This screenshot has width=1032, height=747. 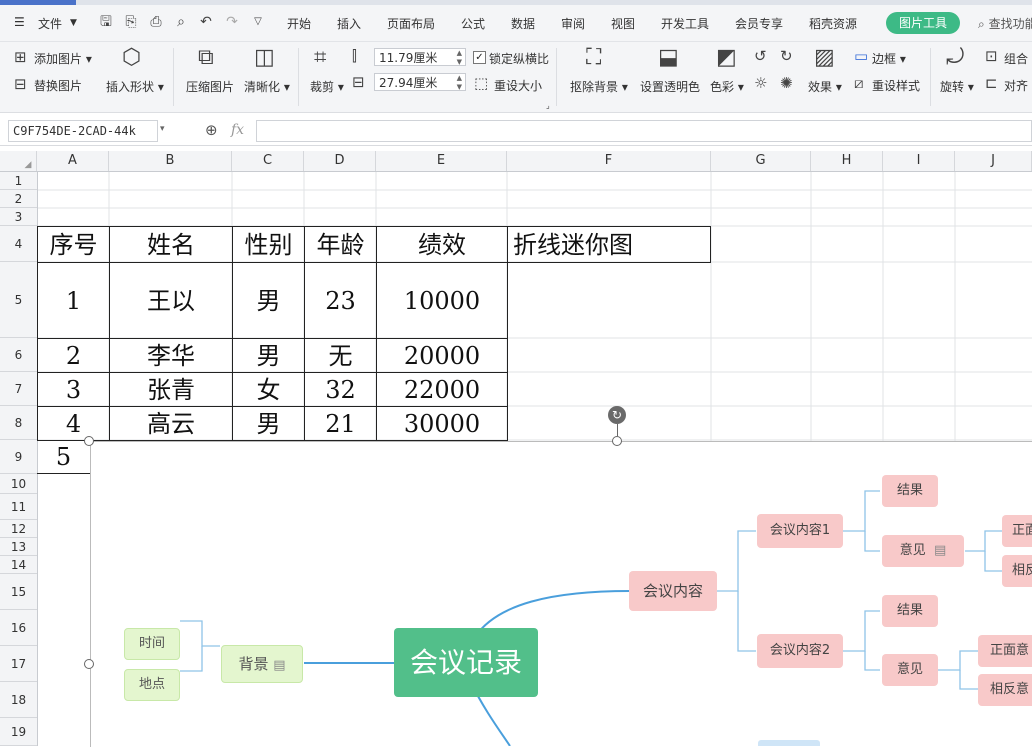 I want to click on header-cell-sparkline: 折线迷你图, so click(x=609, y=244).